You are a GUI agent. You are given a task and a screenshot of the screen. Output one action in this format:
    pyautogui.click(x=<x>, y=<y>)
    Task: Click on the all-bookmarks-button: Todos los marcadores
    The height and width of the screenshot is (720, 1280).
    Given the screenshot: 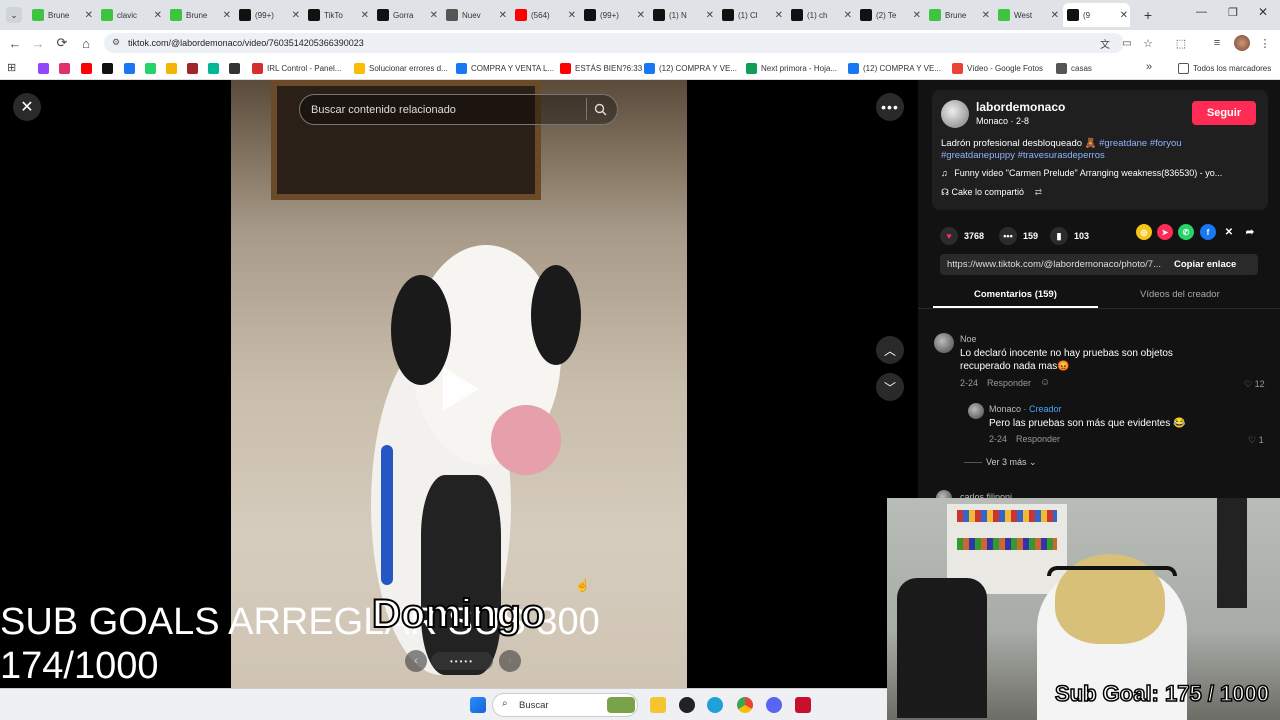 What is the action you would take?
    pyautogui.click(x=1224, y=68)
    